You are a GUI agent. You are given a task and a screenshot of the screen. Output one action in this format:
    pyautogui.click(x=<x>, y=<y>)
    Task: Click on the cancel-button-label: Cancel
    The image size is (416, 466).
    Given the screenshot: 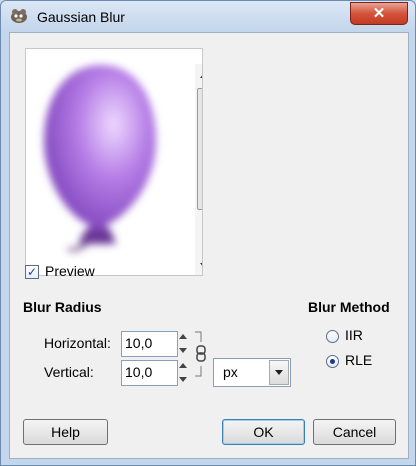 What is the action you would take?
    pyautogui.click(x=354, y=432)
    